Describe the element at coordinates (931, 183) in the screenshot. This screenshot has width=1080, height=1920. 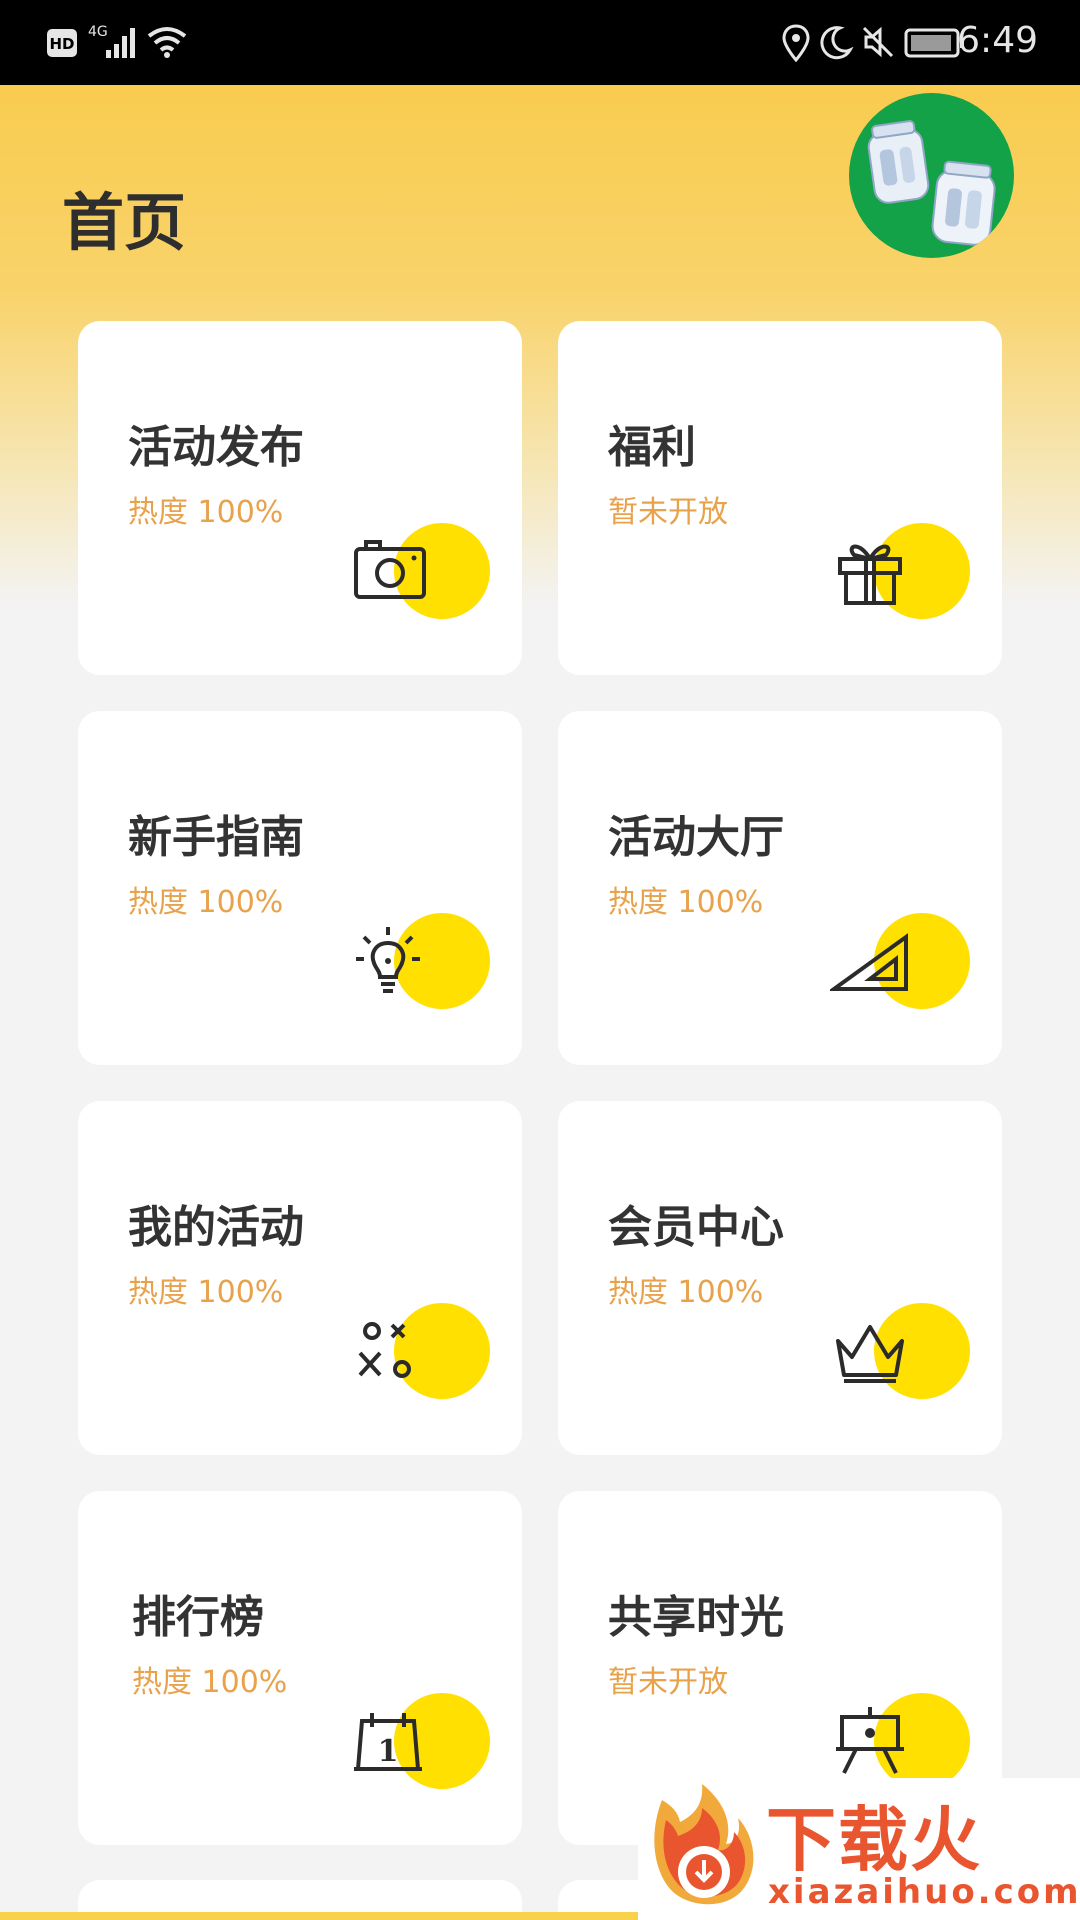
I see `jars-image-icon` at that location.